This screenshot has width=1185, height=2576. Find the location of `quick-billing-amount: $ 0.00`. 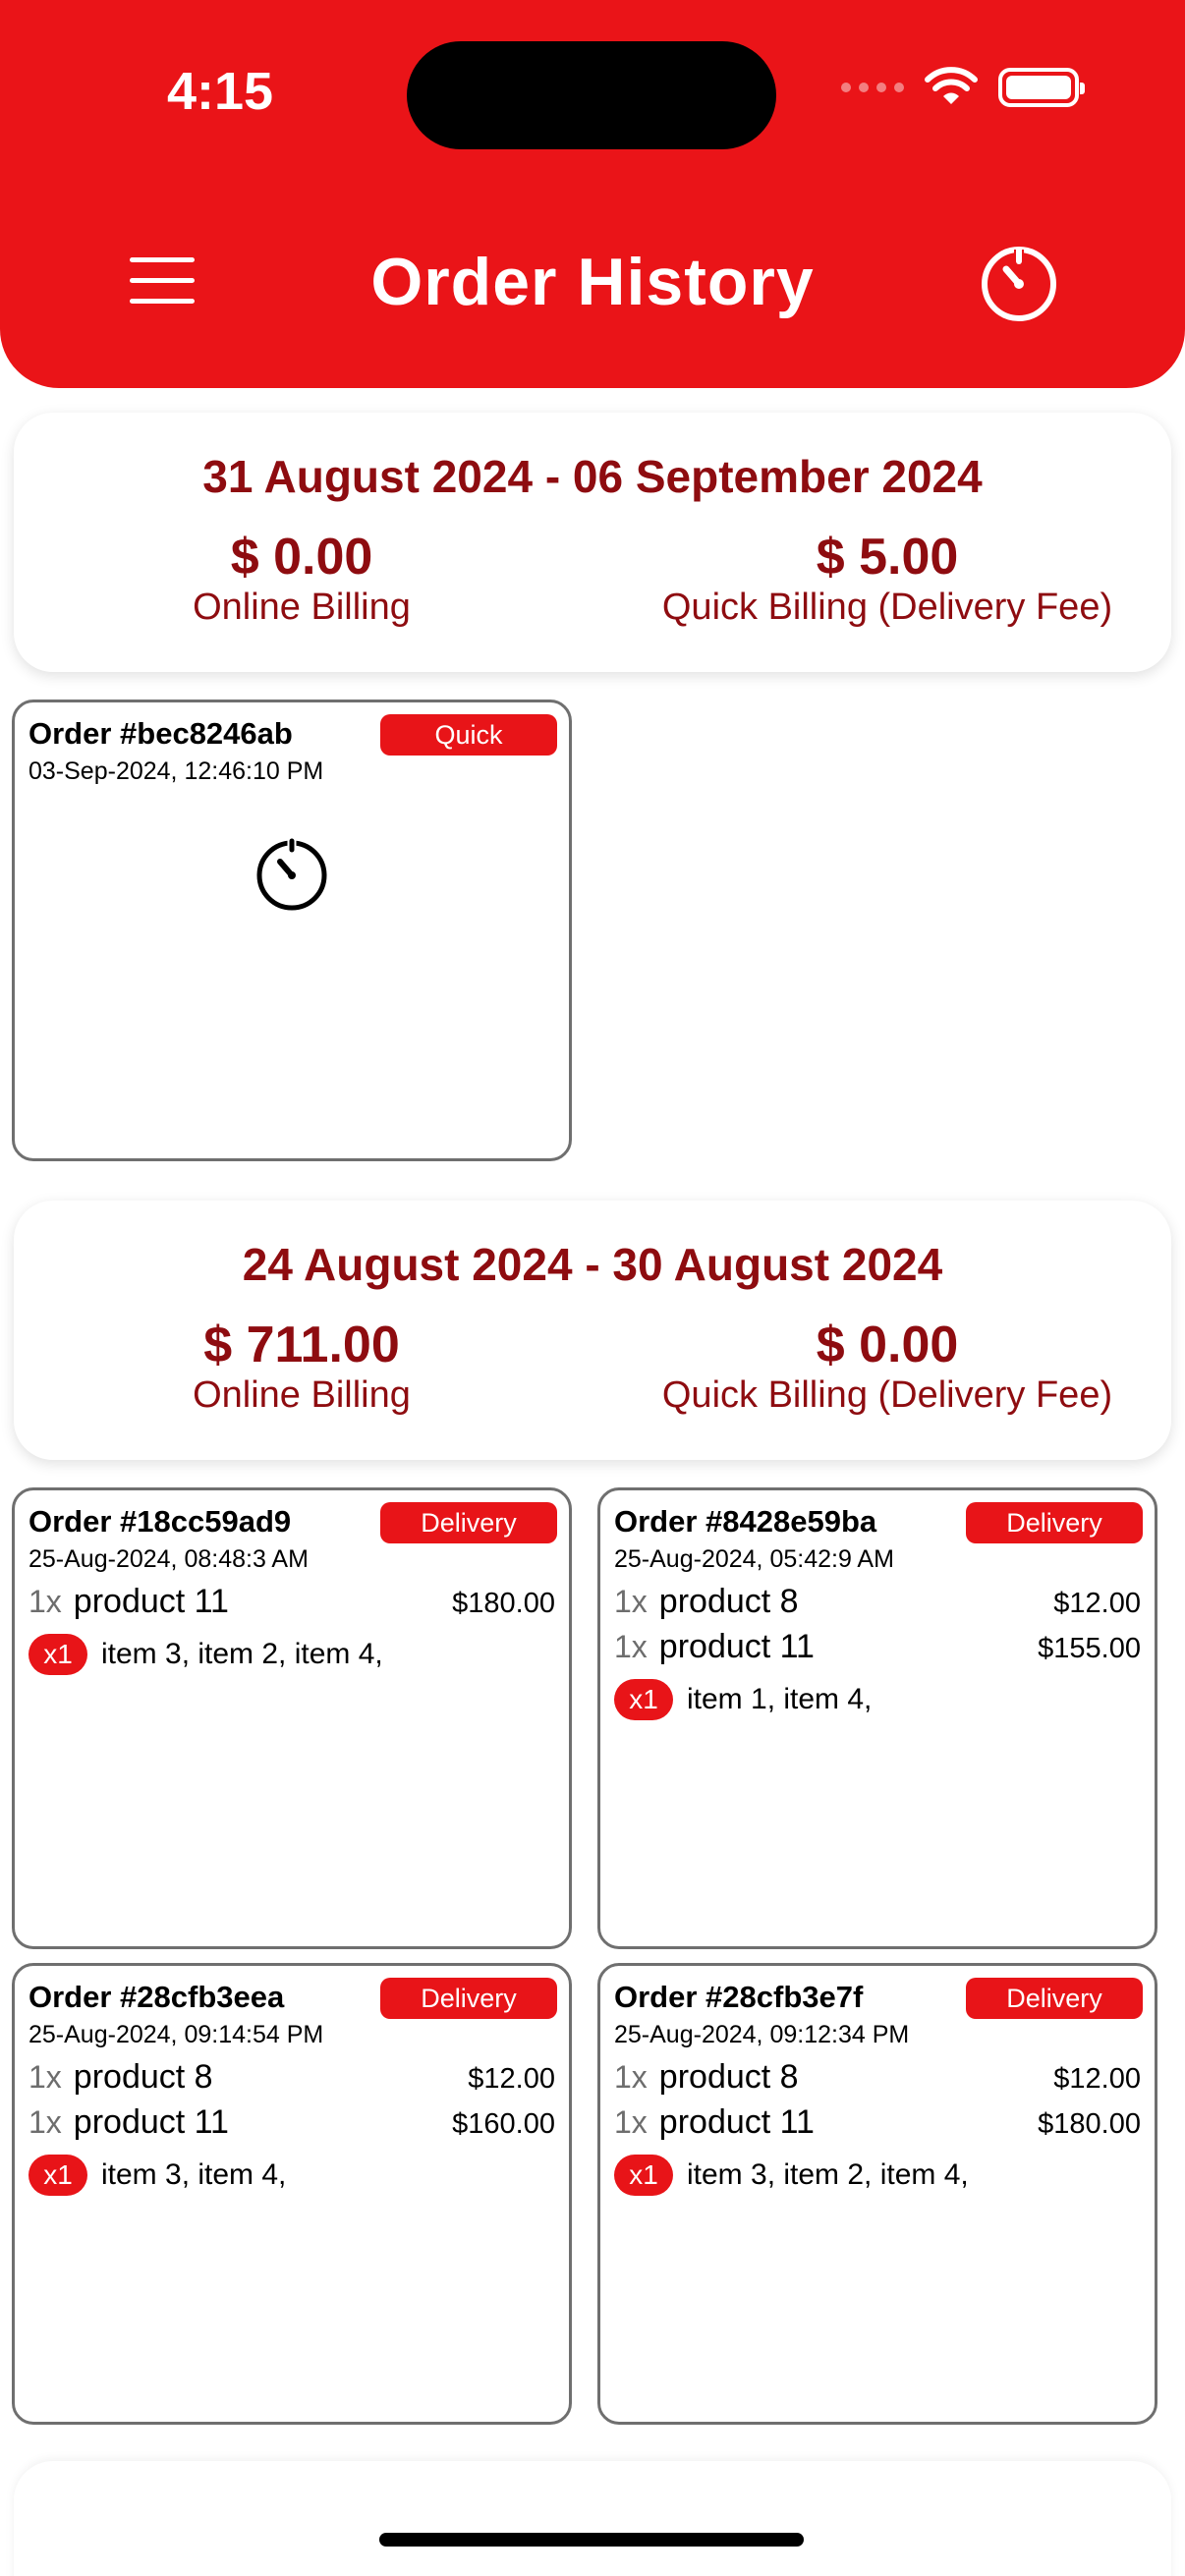

quick-billing-amount: $ 0.00 is located at coordinates (888, 1344).